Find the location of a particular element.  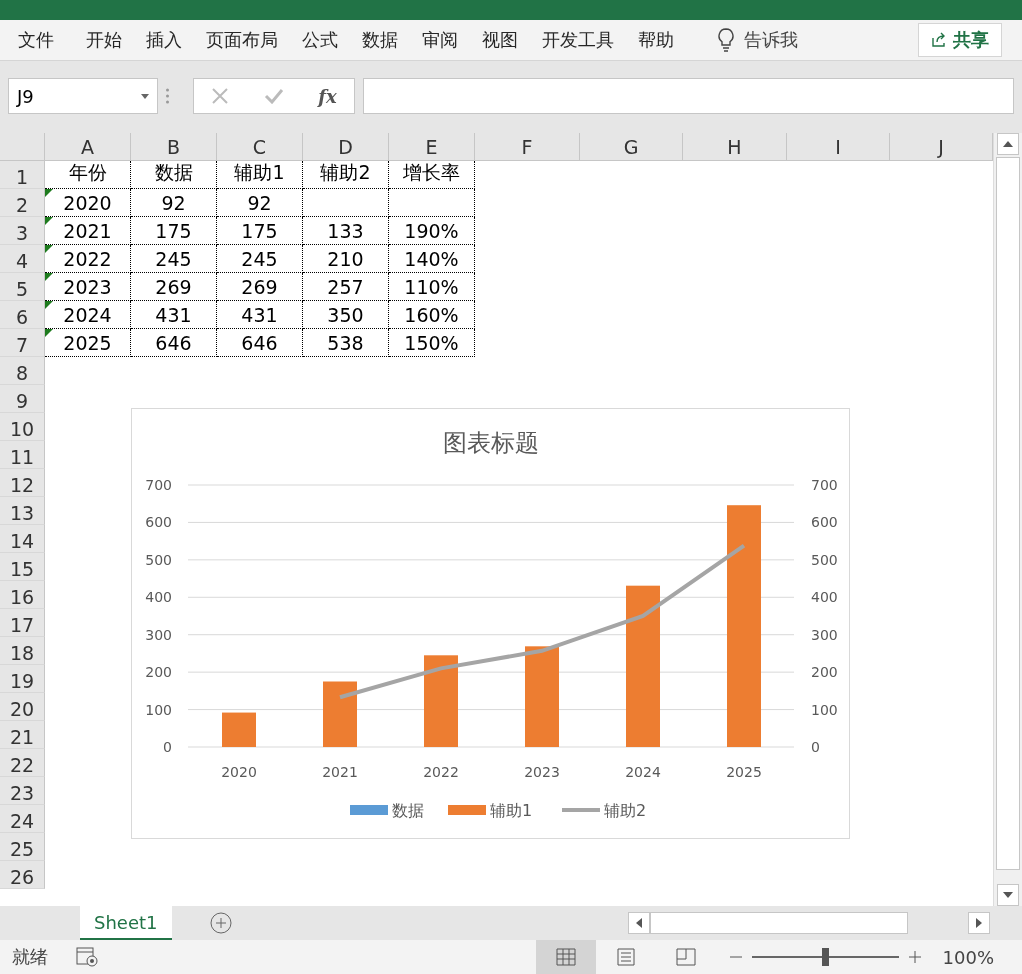

ribbon-tab: 审阅 is located at coordinates (440, 40).